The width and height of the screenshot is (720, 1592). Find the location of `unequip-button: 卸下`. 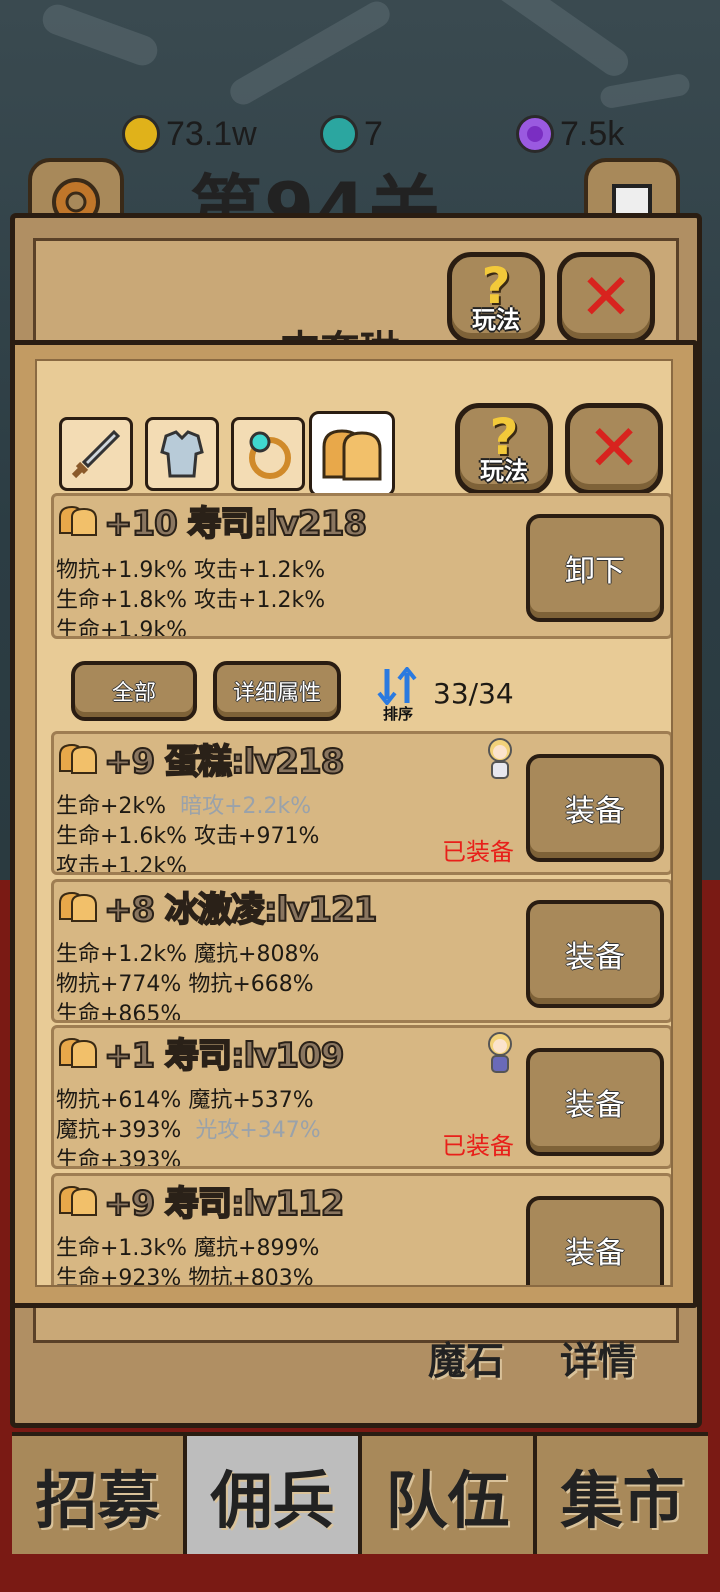

unequip-button: 卸下 is located at coordinates (595, 568).